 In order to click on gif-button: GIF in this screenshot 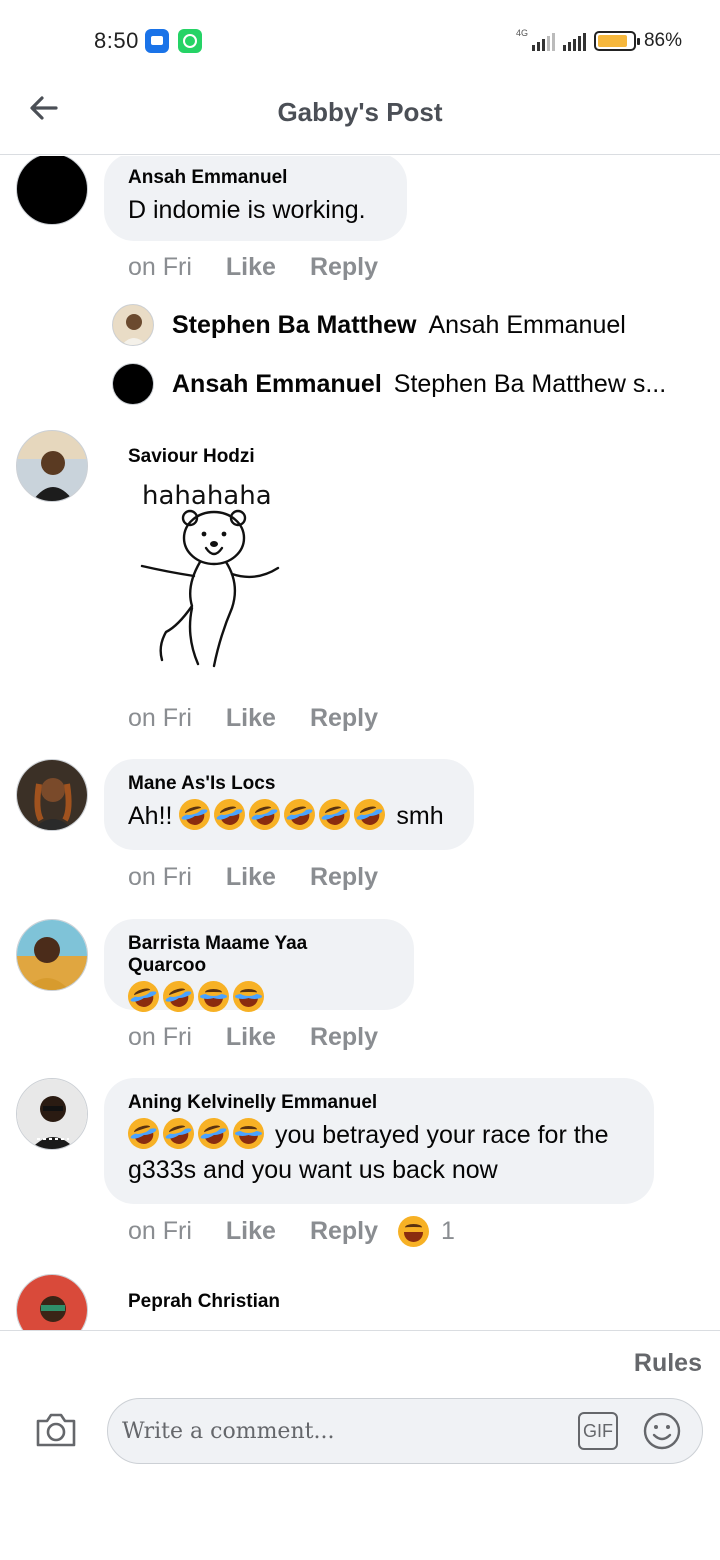, I will do `click(598, 1431)`.